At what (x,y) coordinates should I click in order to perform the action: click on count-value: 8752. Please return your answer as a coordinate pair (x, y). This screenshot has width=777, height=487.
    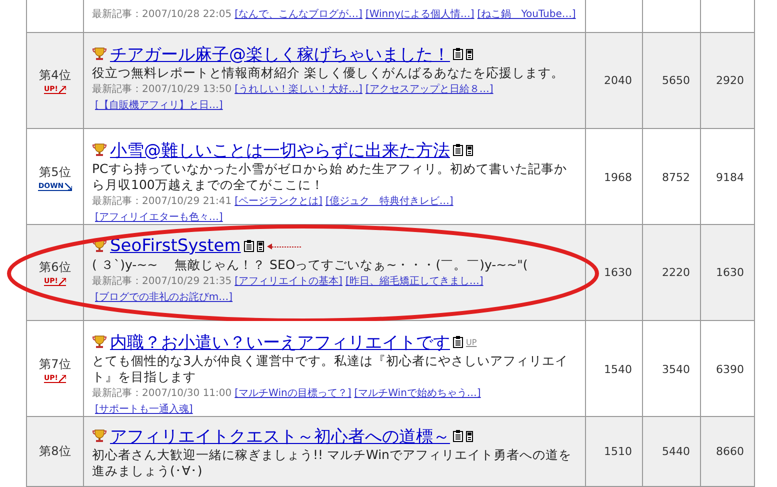
    Looking at the image, I should click on (676, 177).